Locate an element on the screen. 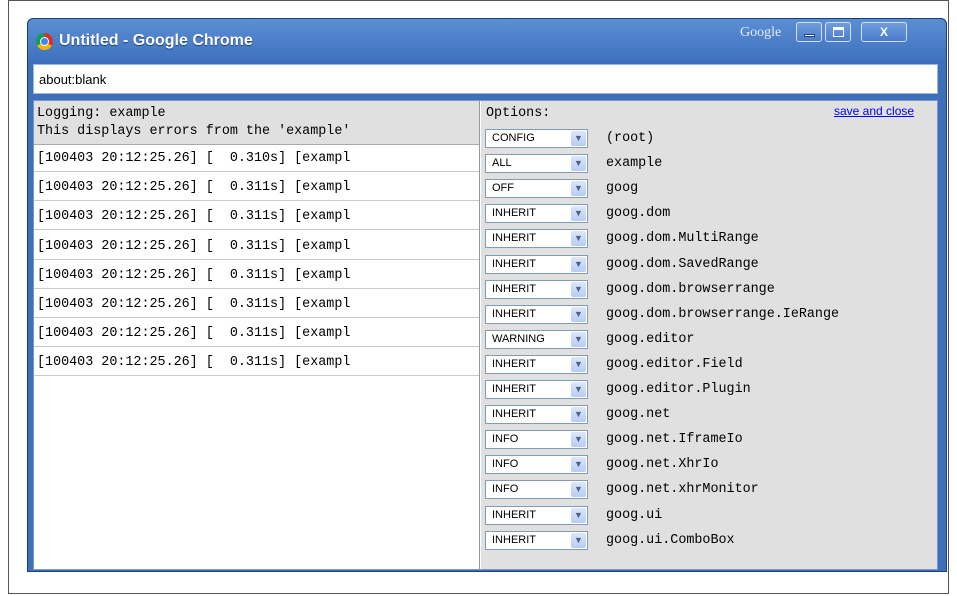  log-level-value: OFF is located at coordinates (503, 188).